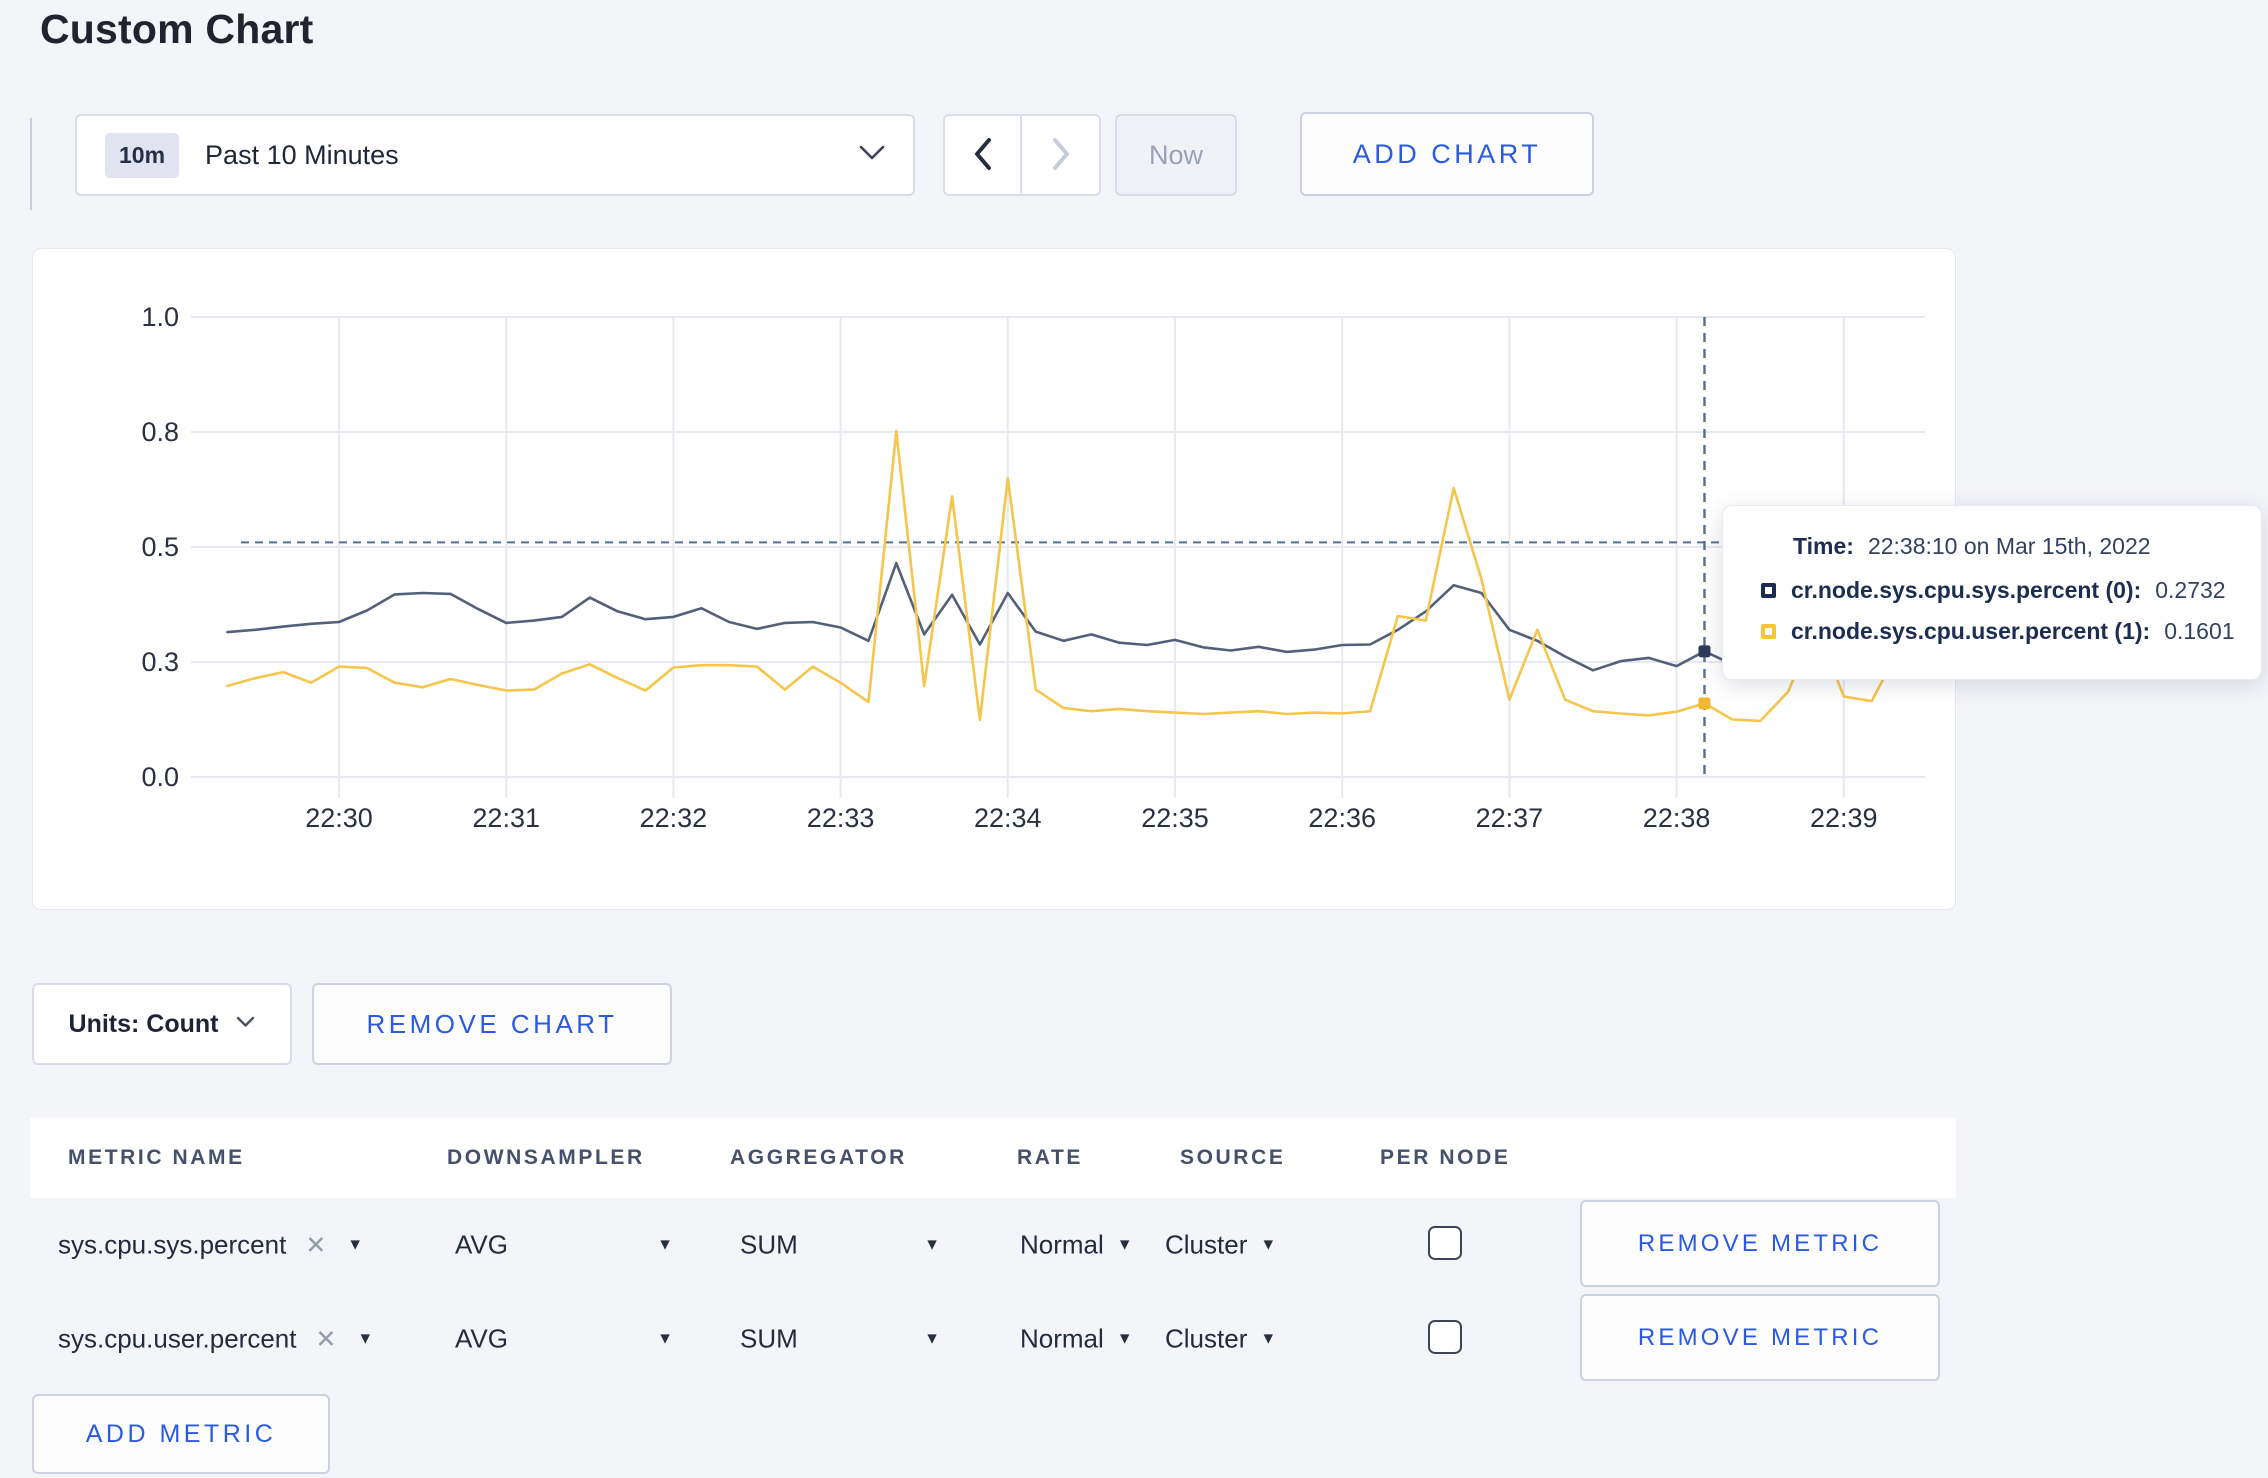 Image resolution: width=2268 pixels, height=1478 pixels. Describe the element at coordinates (1063, 616) in the screenshot. I see `series-line-cr.node.sys.cpu.sys.percent` at that location.